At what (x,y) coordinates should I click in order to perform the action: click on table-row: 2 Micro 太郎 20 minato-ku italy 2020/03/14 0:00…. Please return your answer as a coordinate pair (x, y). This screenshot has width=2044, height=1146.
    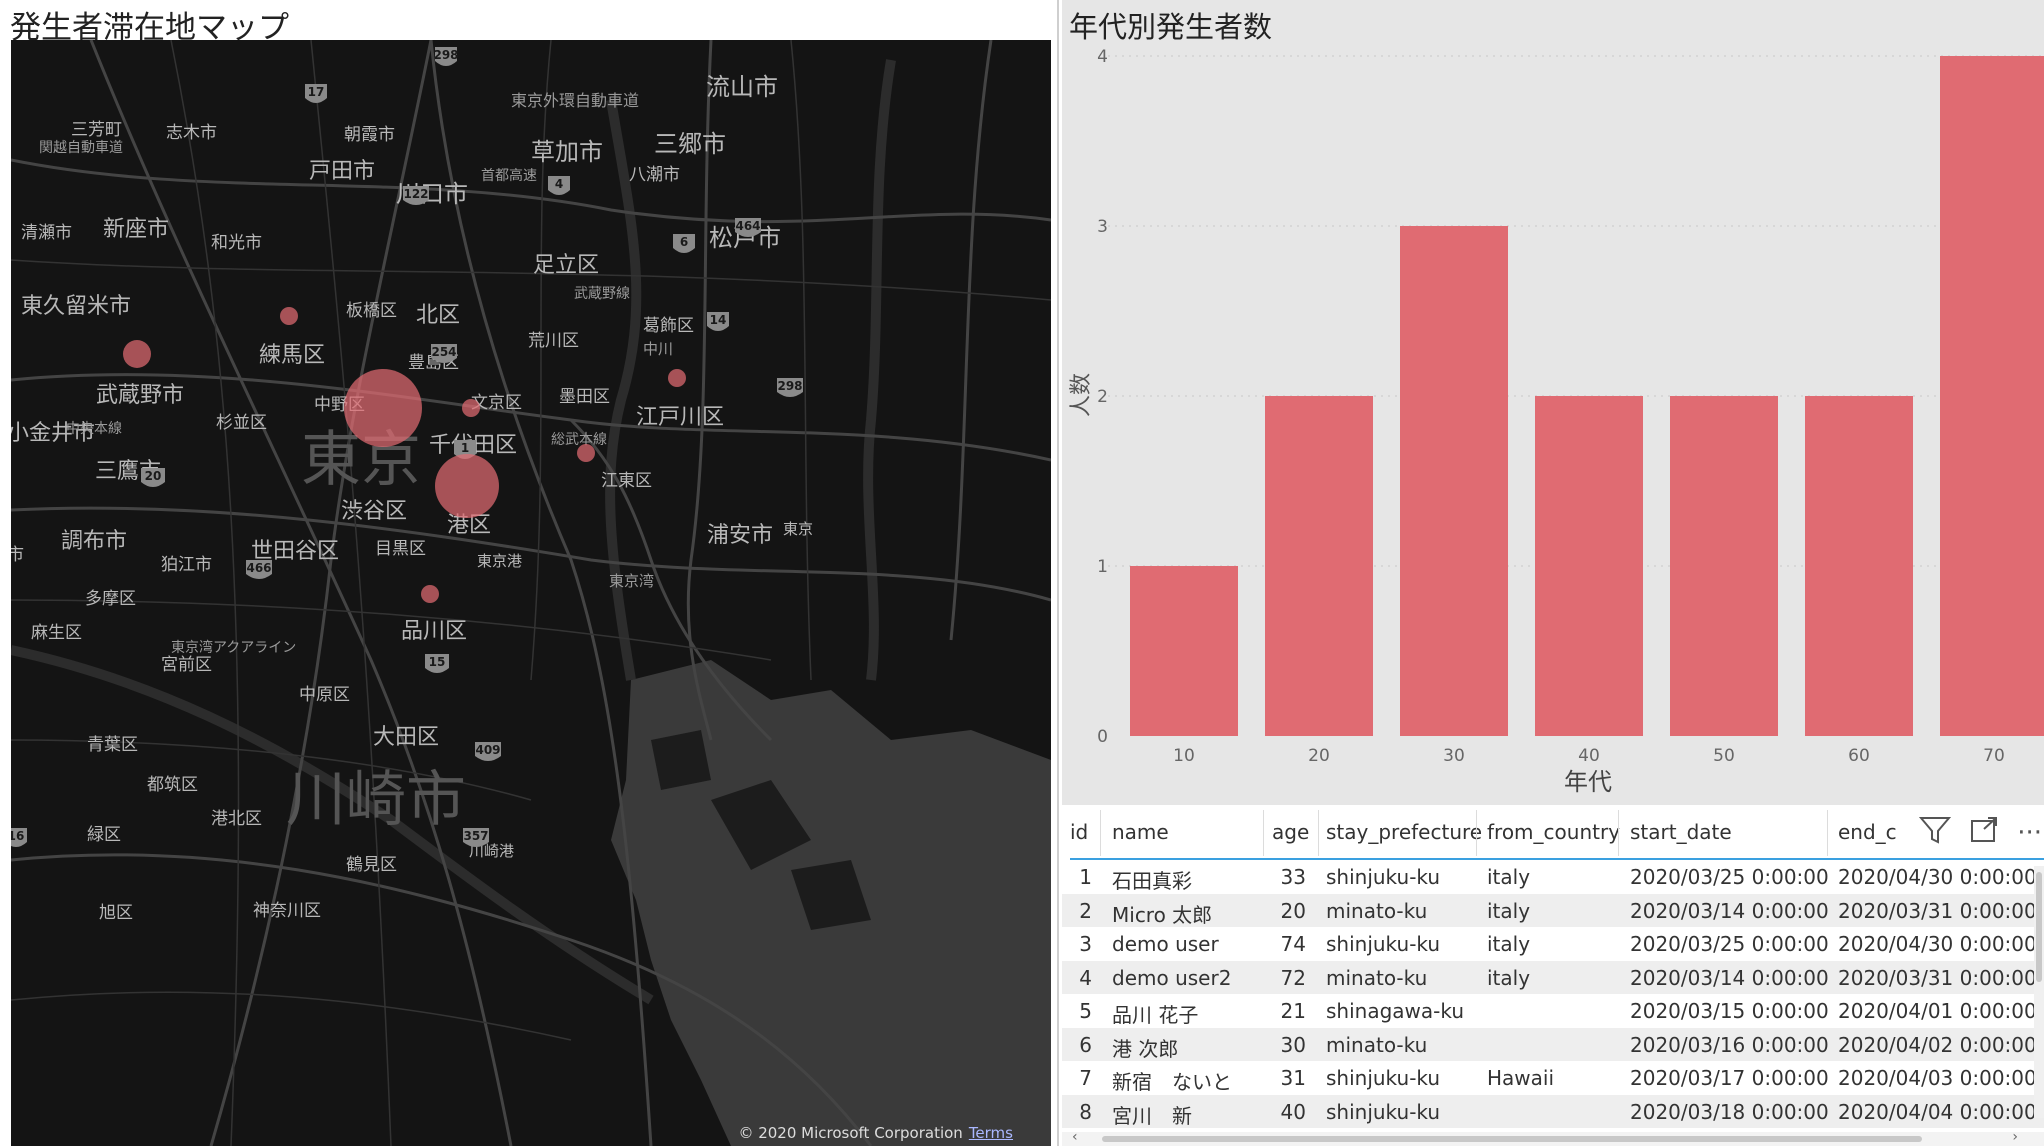
    Looking at the image, I should click on (1553, 910).